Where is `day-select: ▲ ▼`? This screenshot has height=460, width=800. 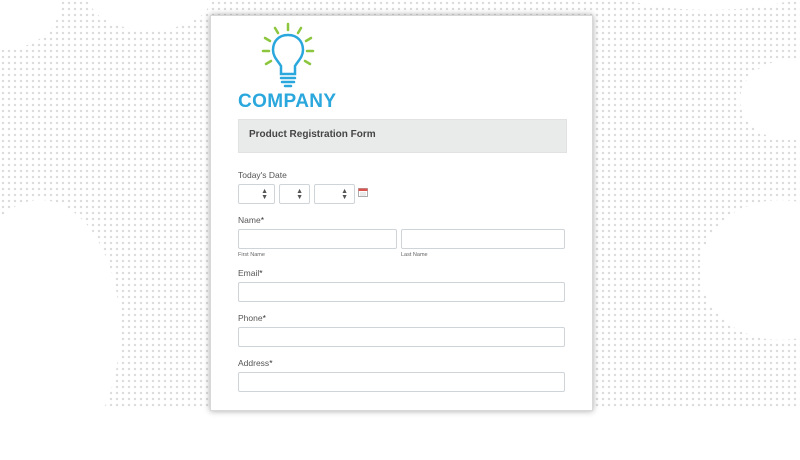
day-select: ▲ ▼ is located at coordinates (294, 194).